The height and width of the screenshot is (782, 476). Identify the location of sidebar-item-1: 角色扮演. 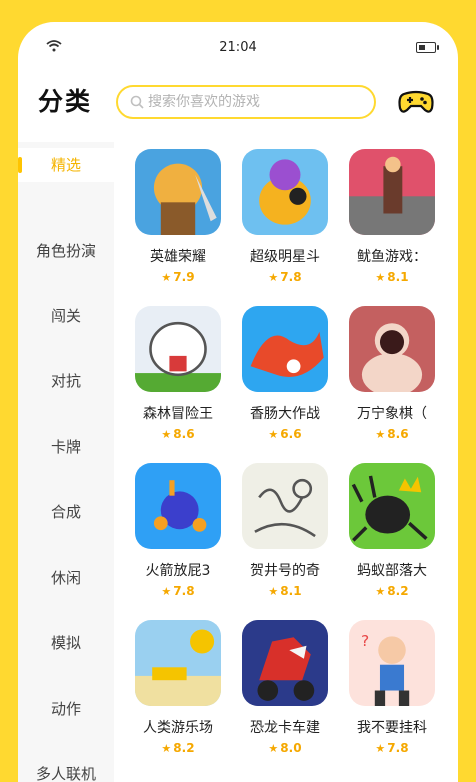
(66, 251).